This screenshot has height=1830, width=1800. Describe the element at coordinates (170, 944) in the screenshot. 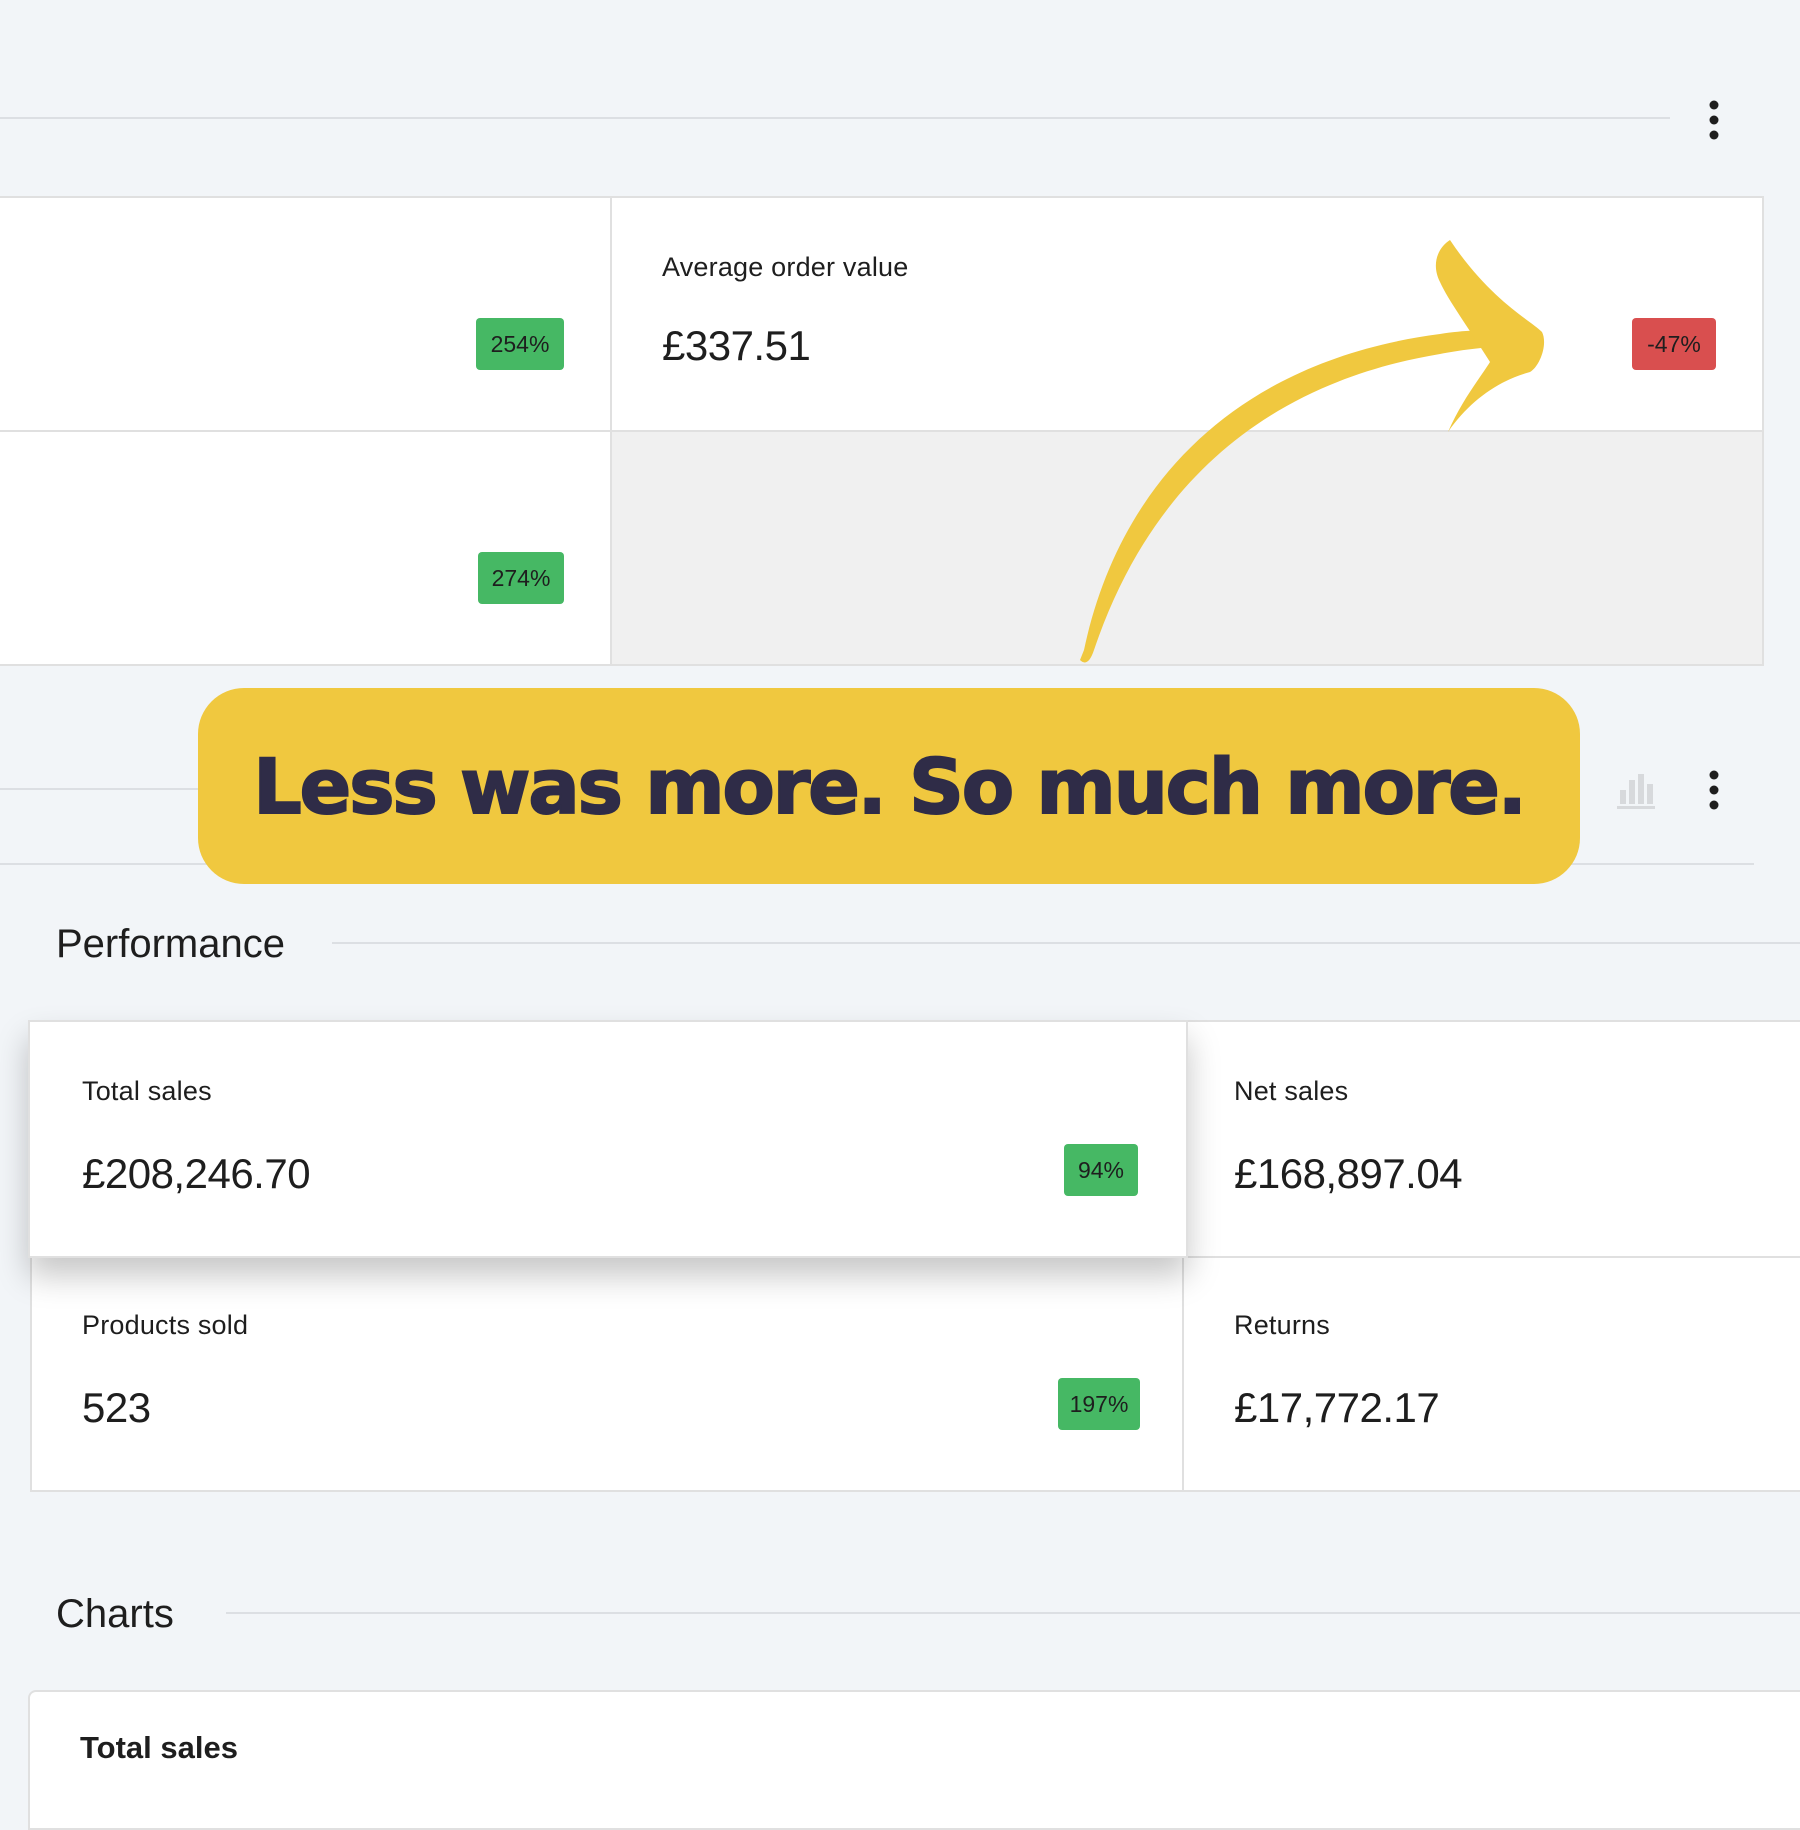

I see `section-title-performance: Performance` at that location.